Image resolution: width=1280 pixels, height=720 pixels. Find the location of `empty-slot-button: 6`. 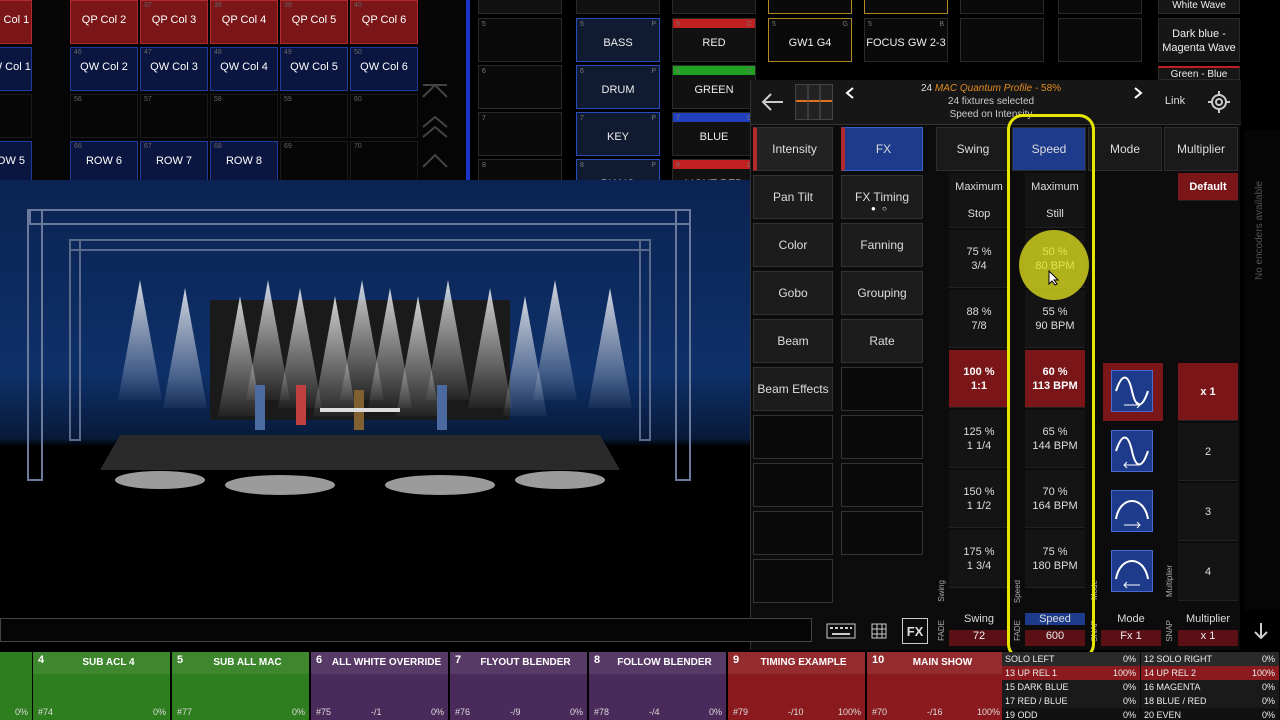

empty-slot-button: 6 is located at coordinates (520, 87).